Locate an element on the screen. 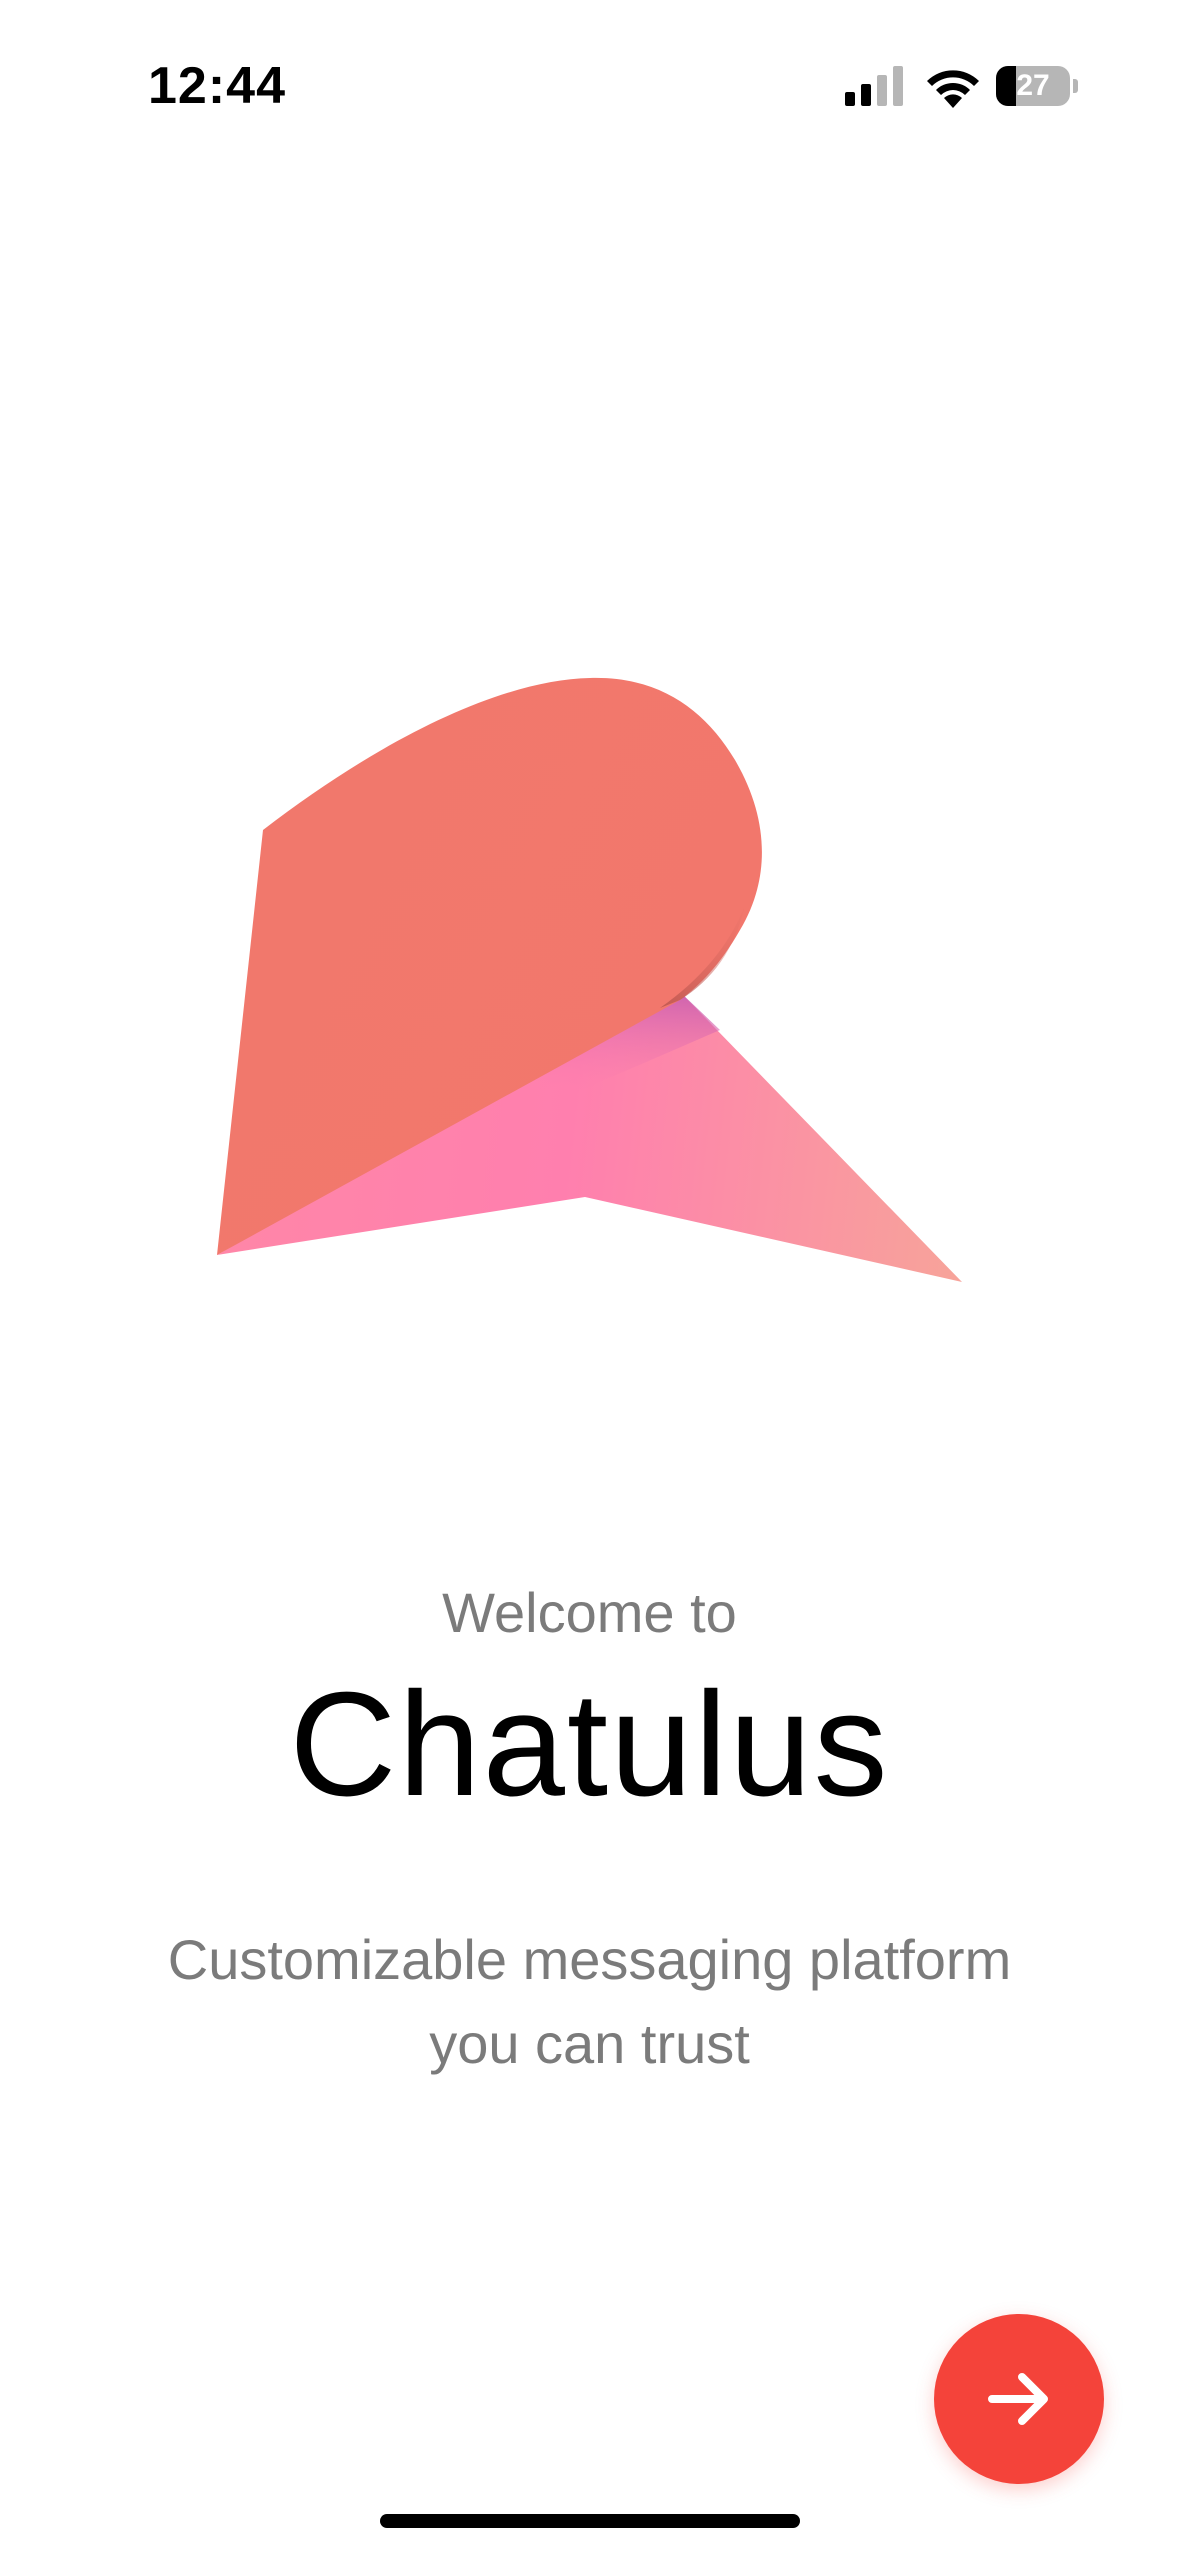 Image resolution: width=1179 pixels, height=2556 pixels. next-button is located at coordinates (1019, 2399).